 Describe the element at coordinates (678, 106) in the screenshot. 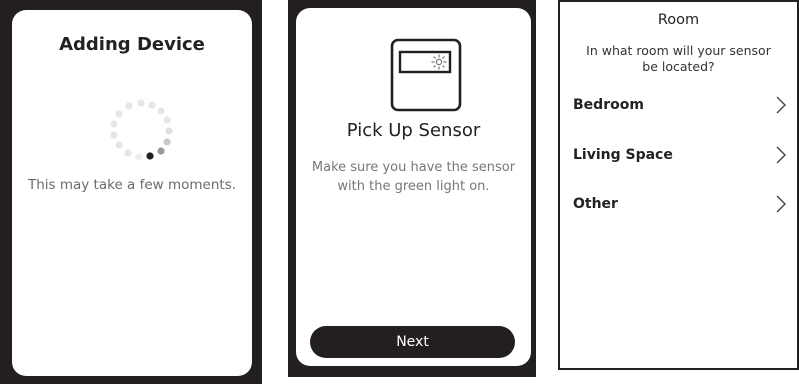

I see `room-option-bedroom: Bedroom` at that location.